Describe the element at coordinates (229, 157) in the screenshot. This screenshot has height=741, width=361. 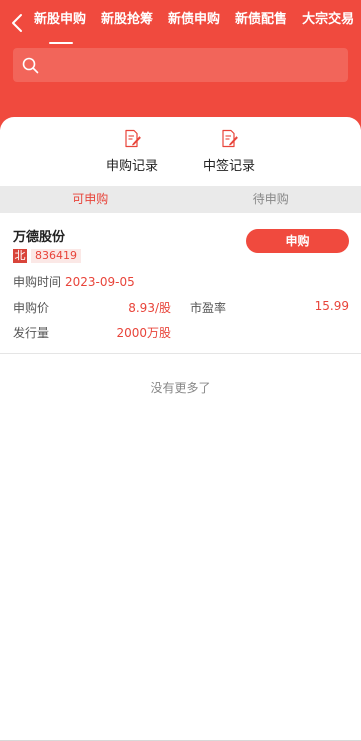
I see `winning-records-button: 中签记录` at that location.